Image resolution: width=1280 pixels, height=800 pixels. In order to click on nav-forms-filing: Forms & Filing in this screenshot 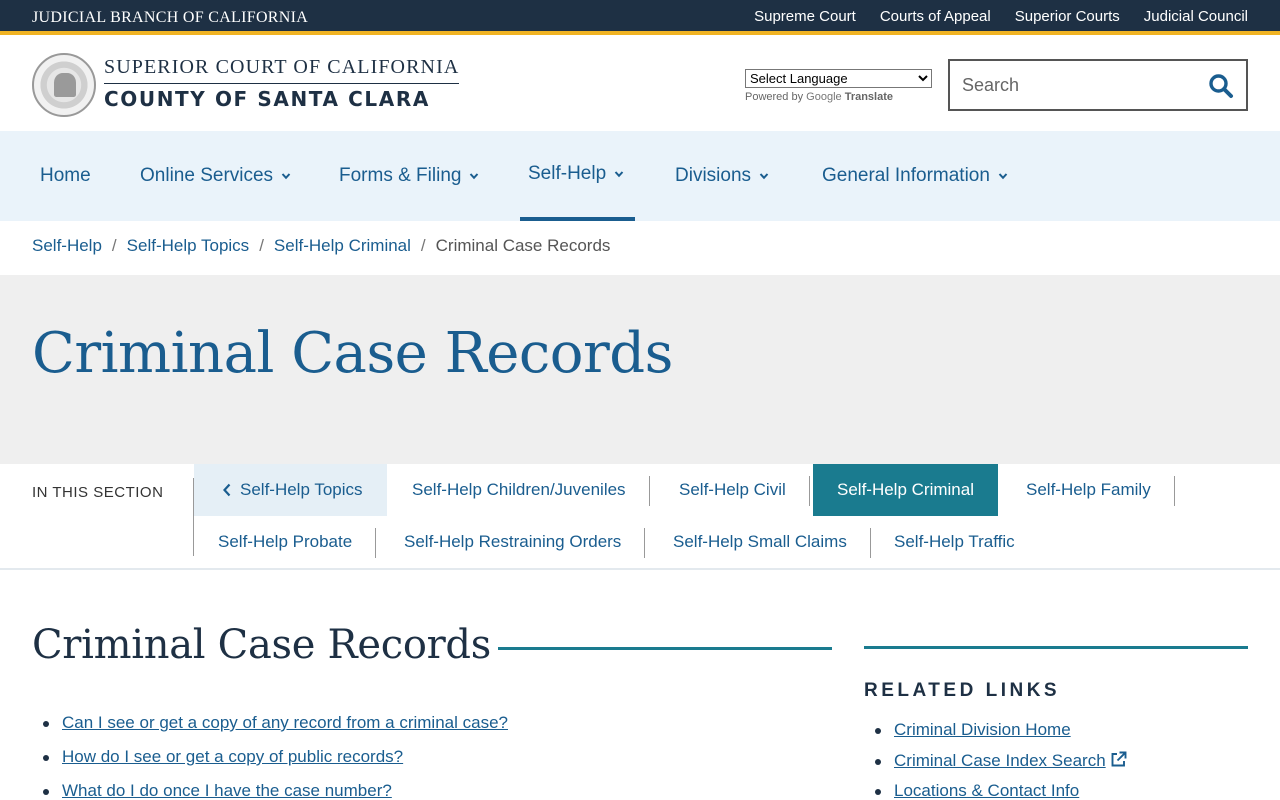, I will do `click(409, 176)`.